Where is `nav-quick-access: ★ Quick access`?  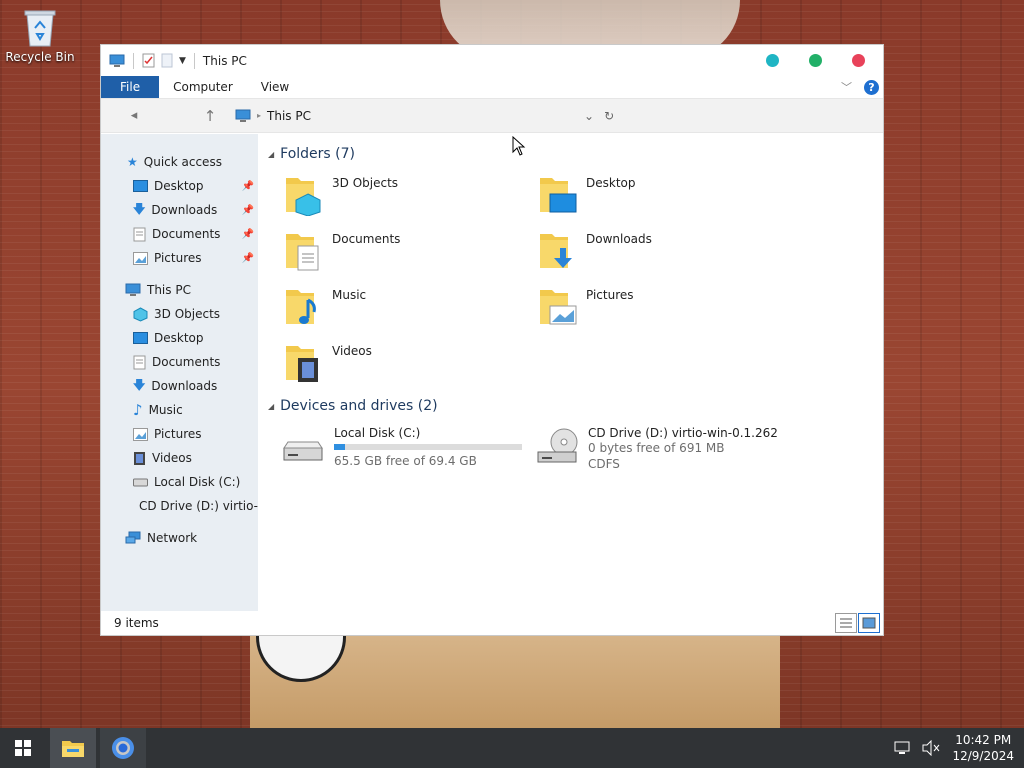 nav-quick-access: ★ Quick access is located at coordinates (179, 162).